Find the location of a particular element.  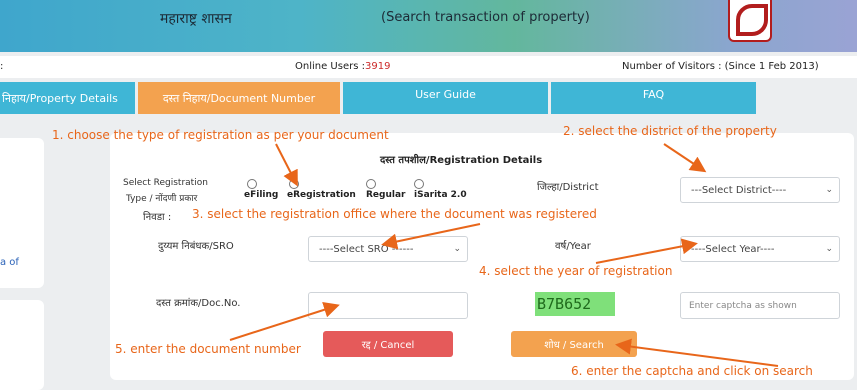

arrow-step1 is located at coordinates (286, 165).